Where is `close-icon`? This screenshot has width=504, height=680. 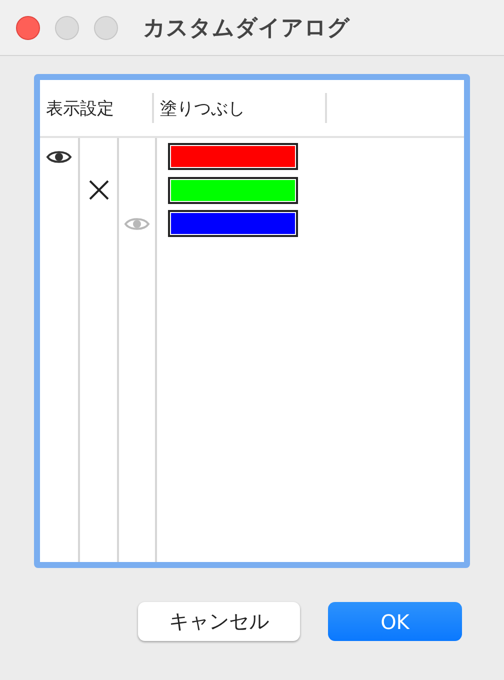
close-icon is located at coordinates (99, 190).